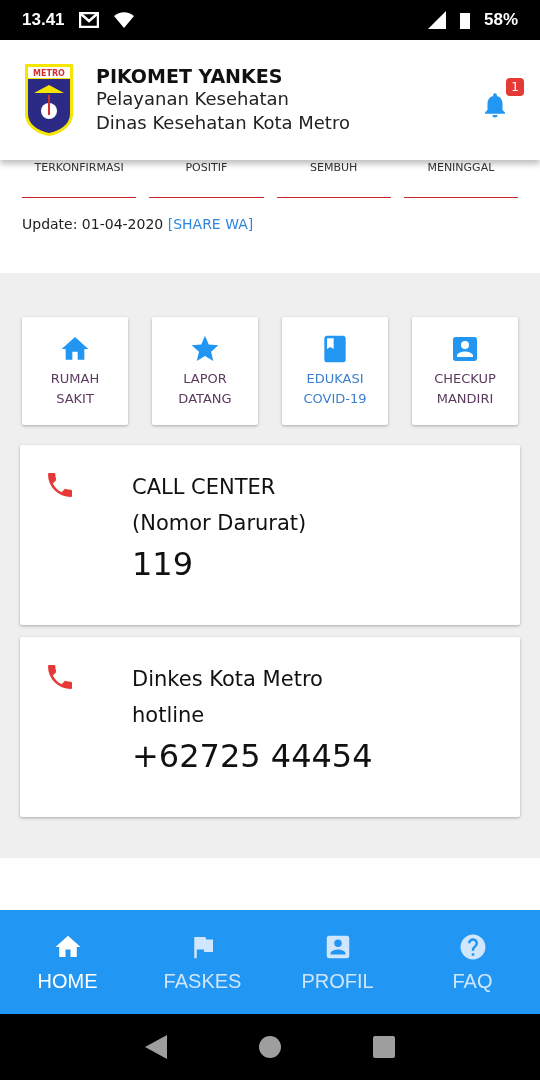 Image resolution: width=540 pixels, height=1080 pixels. Describe the element at coordinates (206, 167) in the screenshot. I see `stat-label: POSITIF` at that location.